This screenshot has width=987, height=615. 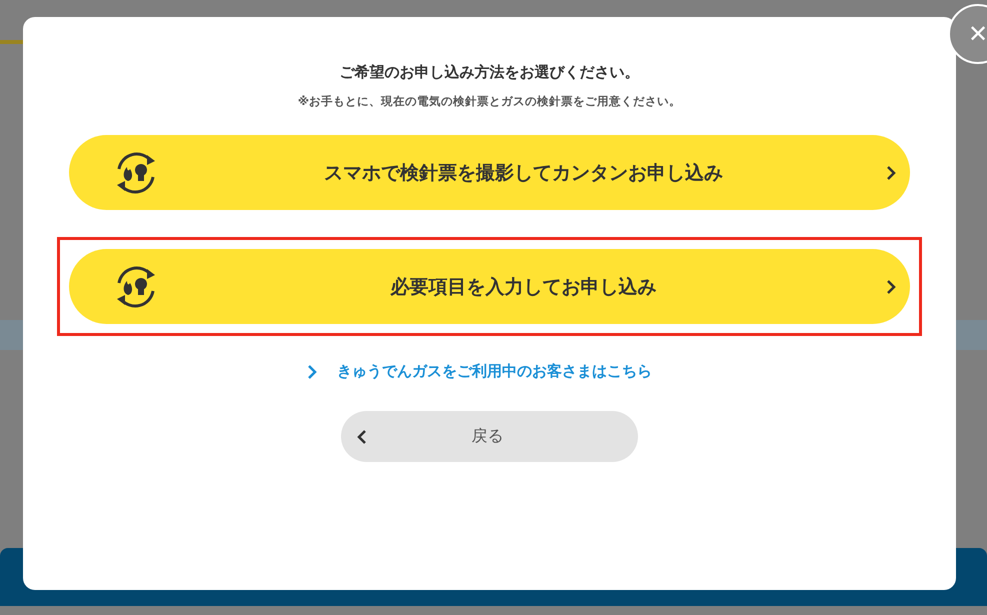 What do you see at coordinates (362, 436) in the screenshot?
I see `chevron-left-icon` at bounding box center [362, 436].